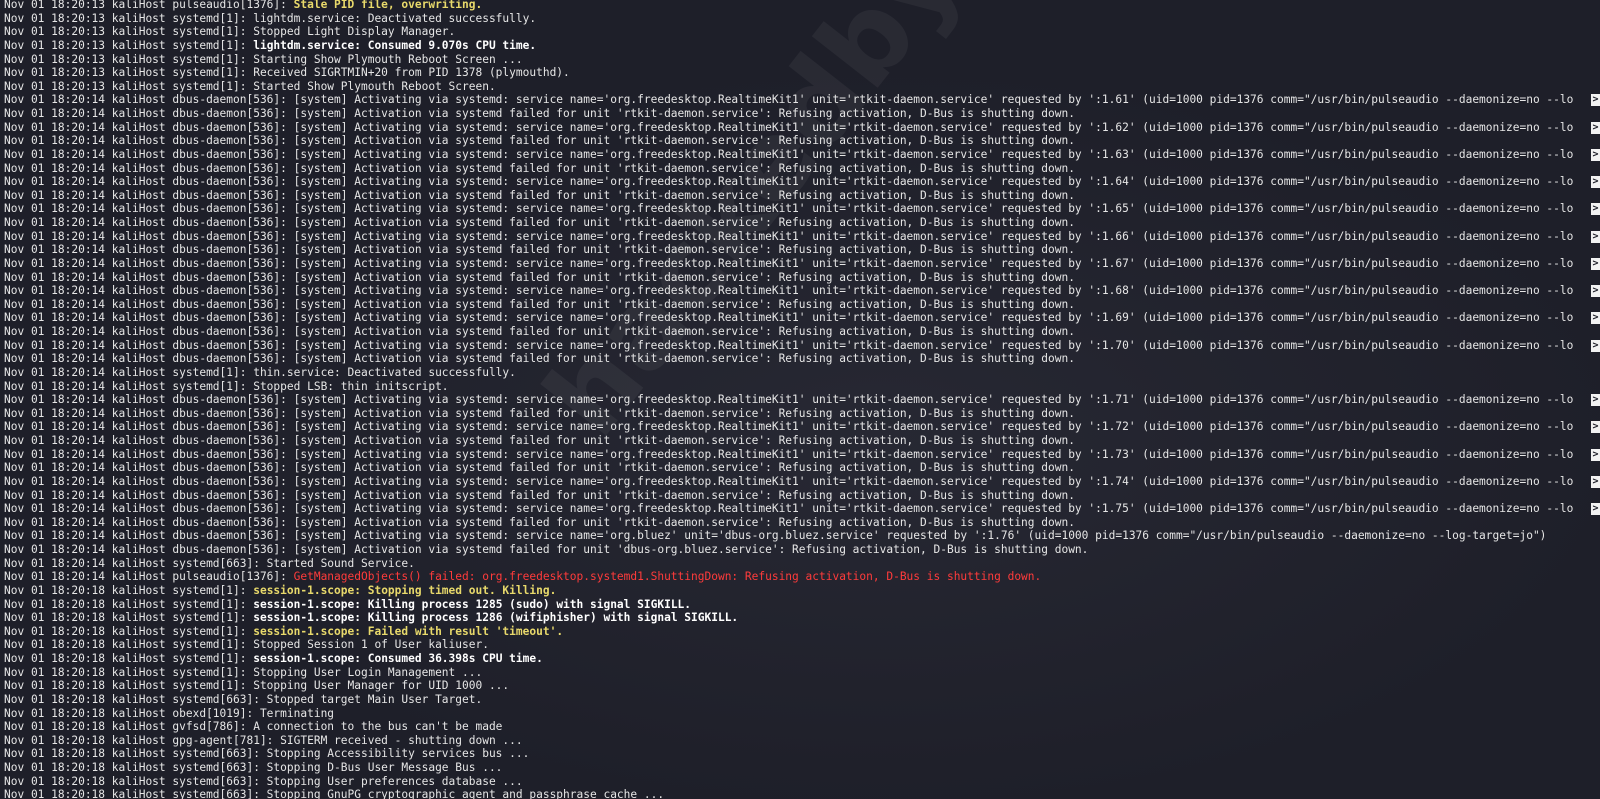 The width and height of the screenshot is (1600, 799). I want to click on log-line-segment: Stale PID file, overwriting., so click(388, 5).